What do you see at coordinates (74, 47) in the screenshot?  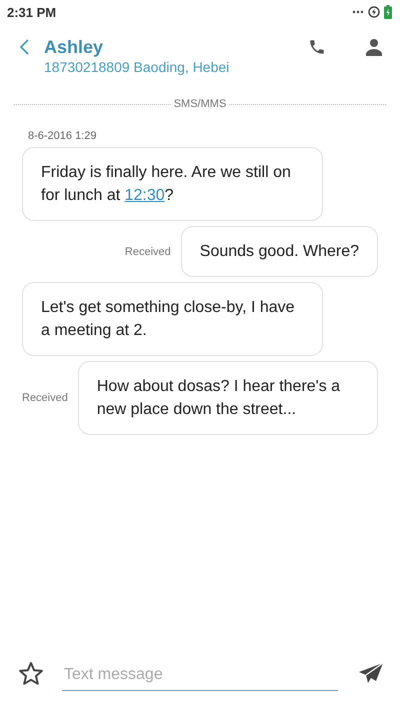 I see `contact-name: Ashley` at bounding box center [74, 47].